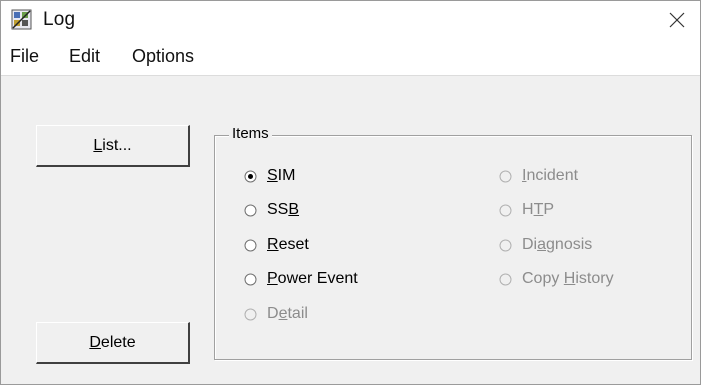 The image size is (701, 385). What do you see at coordinates (569, 244) in the screenshot?
I see `radio-label-post: gnosis` at bounding box center [569, 244].